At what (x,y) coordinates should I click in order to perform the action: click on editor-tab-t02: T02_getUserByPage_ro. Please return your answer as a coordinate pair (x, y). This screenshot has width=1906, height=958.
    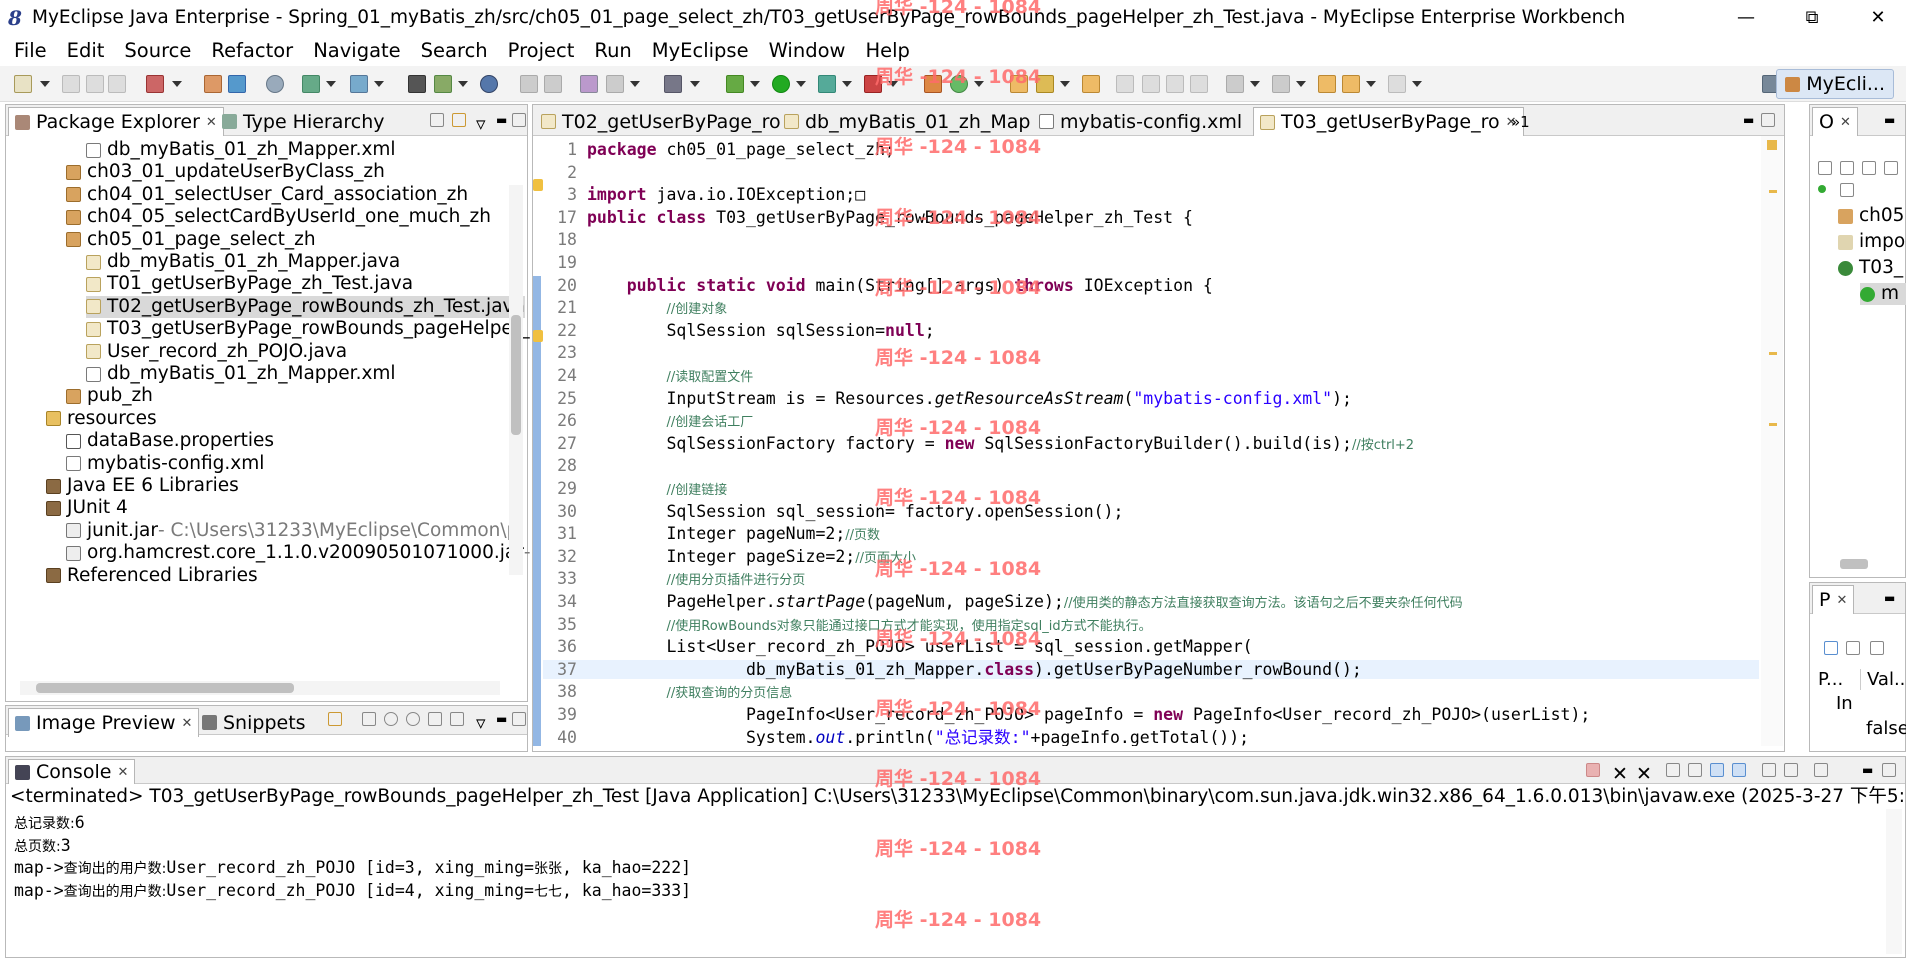
    Looking at the image, I should click on (661, 121).